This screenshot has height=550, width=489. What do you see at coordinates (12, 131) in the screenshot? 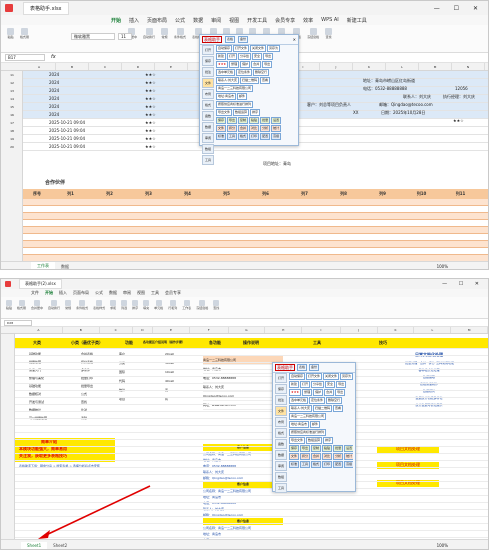
I see `row-number: 18` at bounding box center [12, 131].